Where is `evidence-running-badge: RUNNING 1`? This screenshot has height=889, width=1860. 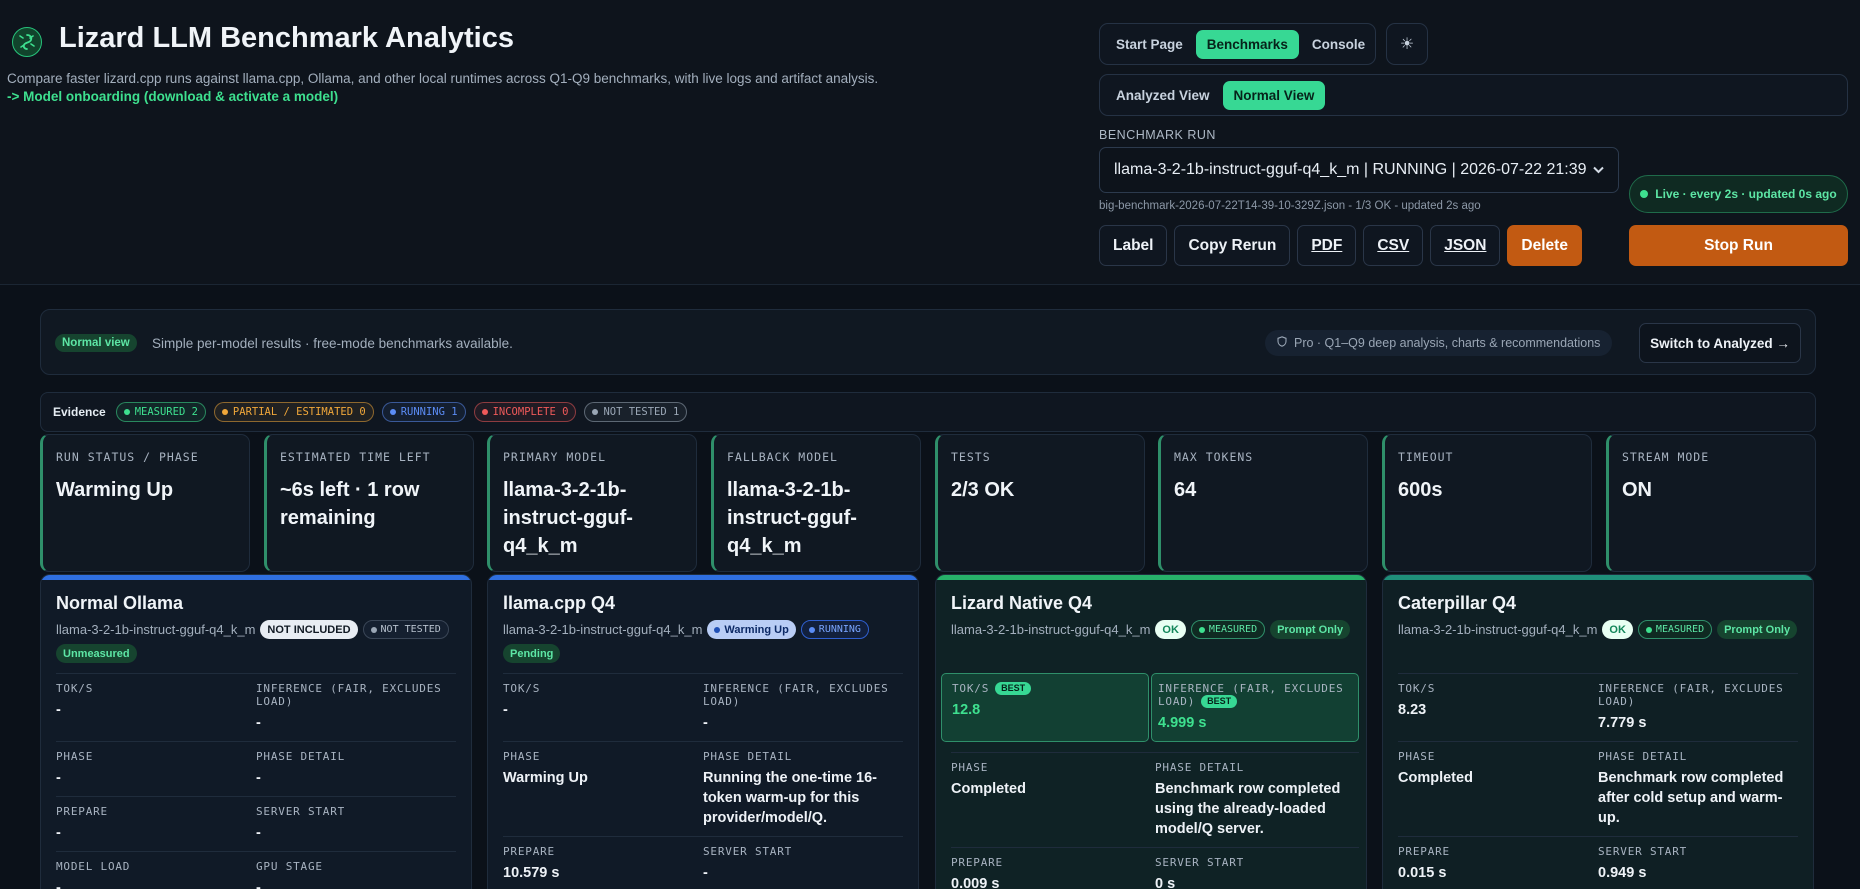
evidence-running-badge: RUNNING 1 is located at coordinates (423, 412).